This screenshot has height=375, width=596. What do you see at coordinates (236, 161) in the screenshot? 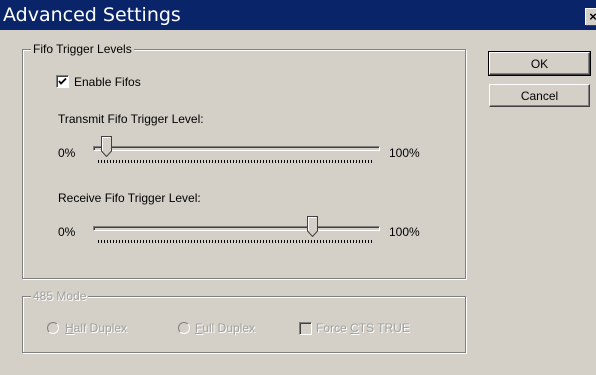
I see `transmit-slider-ticks` at bounding box center [236, 161].